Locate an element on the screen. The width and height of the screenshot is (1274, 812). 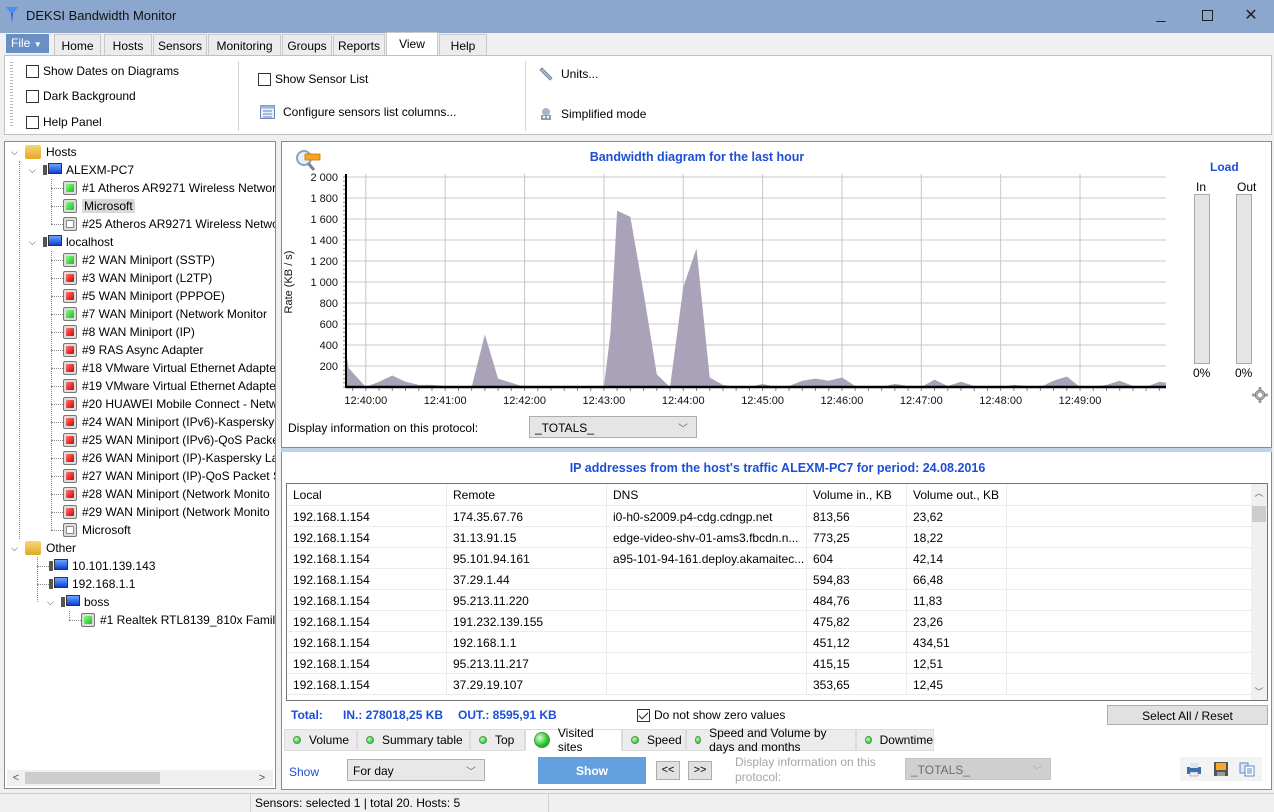
show-sensor-list-checkbox: Show Sensor List is located at coordinates (313, 79).